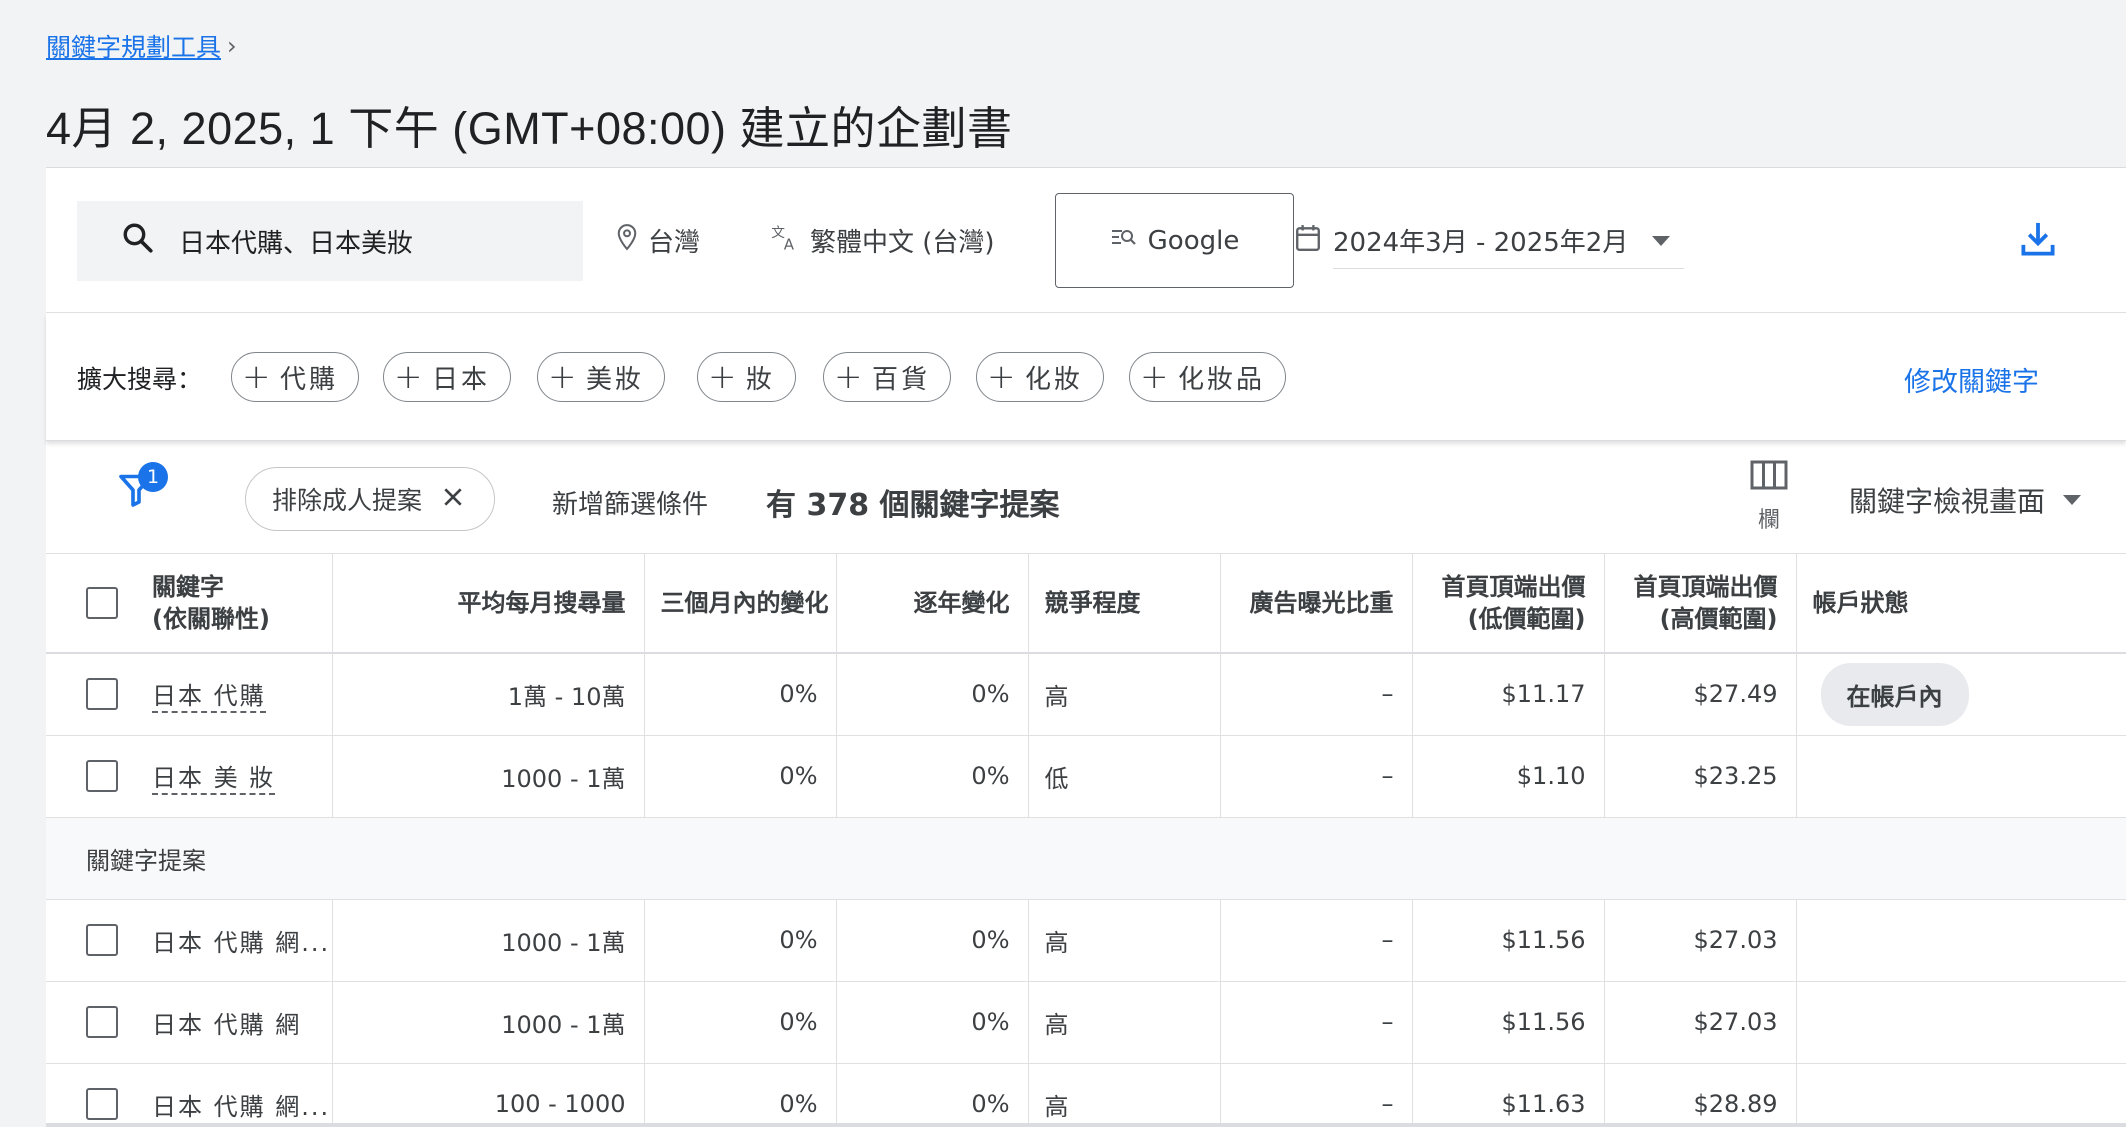 Image resolution: width=2126 pixels, height=1127 pixels. What do you see at coordinates (529, 128) in the screenshot?
I see `page-title: 4月 2, 2025, 1 下午 (GMT+08:00) 建立的企劃書` at bounding box center [529, 128].